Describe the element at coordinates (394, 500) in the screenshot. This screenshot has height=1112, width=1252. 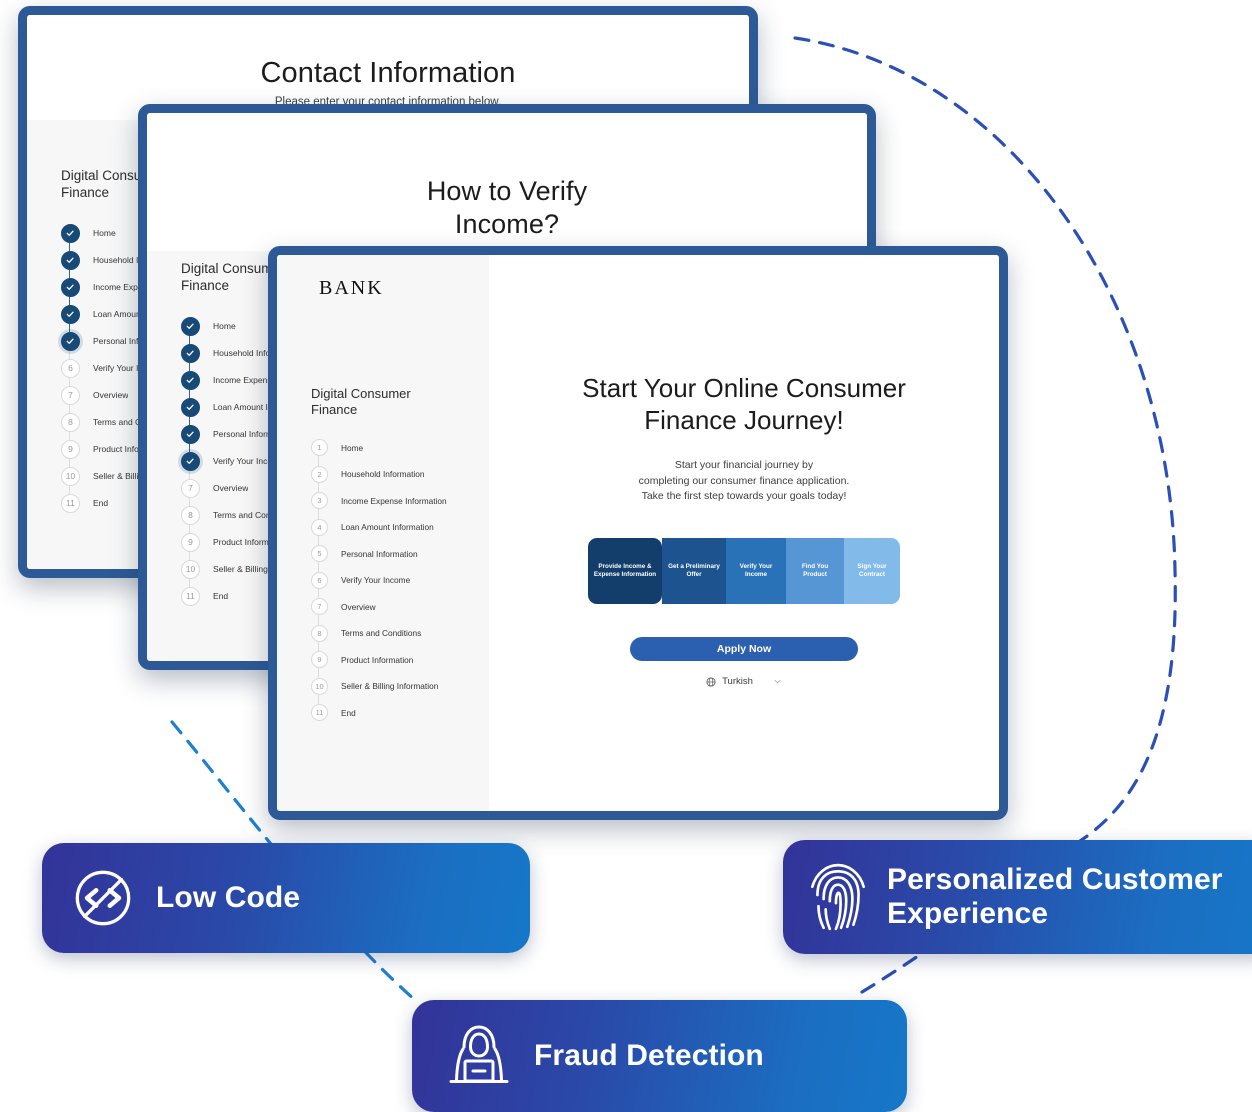
I see `step-label: Income Expense Information` at that location.